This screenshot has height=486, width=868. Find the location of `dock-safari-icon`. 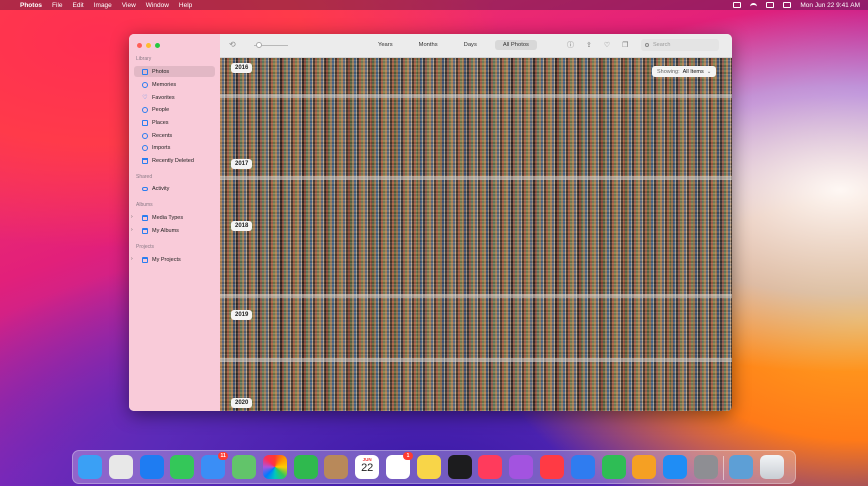

dock-safari-icon is located at coordinates (151, 467).